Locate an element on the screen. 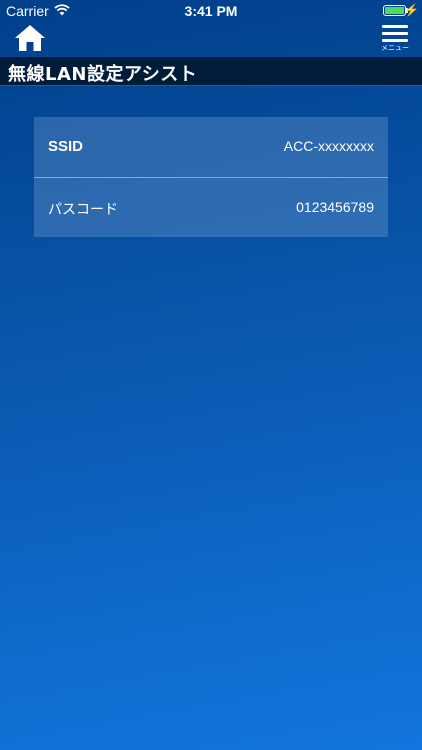  status-bar: Carrier 3:41 PM ⚡ is located at coordinates (211, 11).